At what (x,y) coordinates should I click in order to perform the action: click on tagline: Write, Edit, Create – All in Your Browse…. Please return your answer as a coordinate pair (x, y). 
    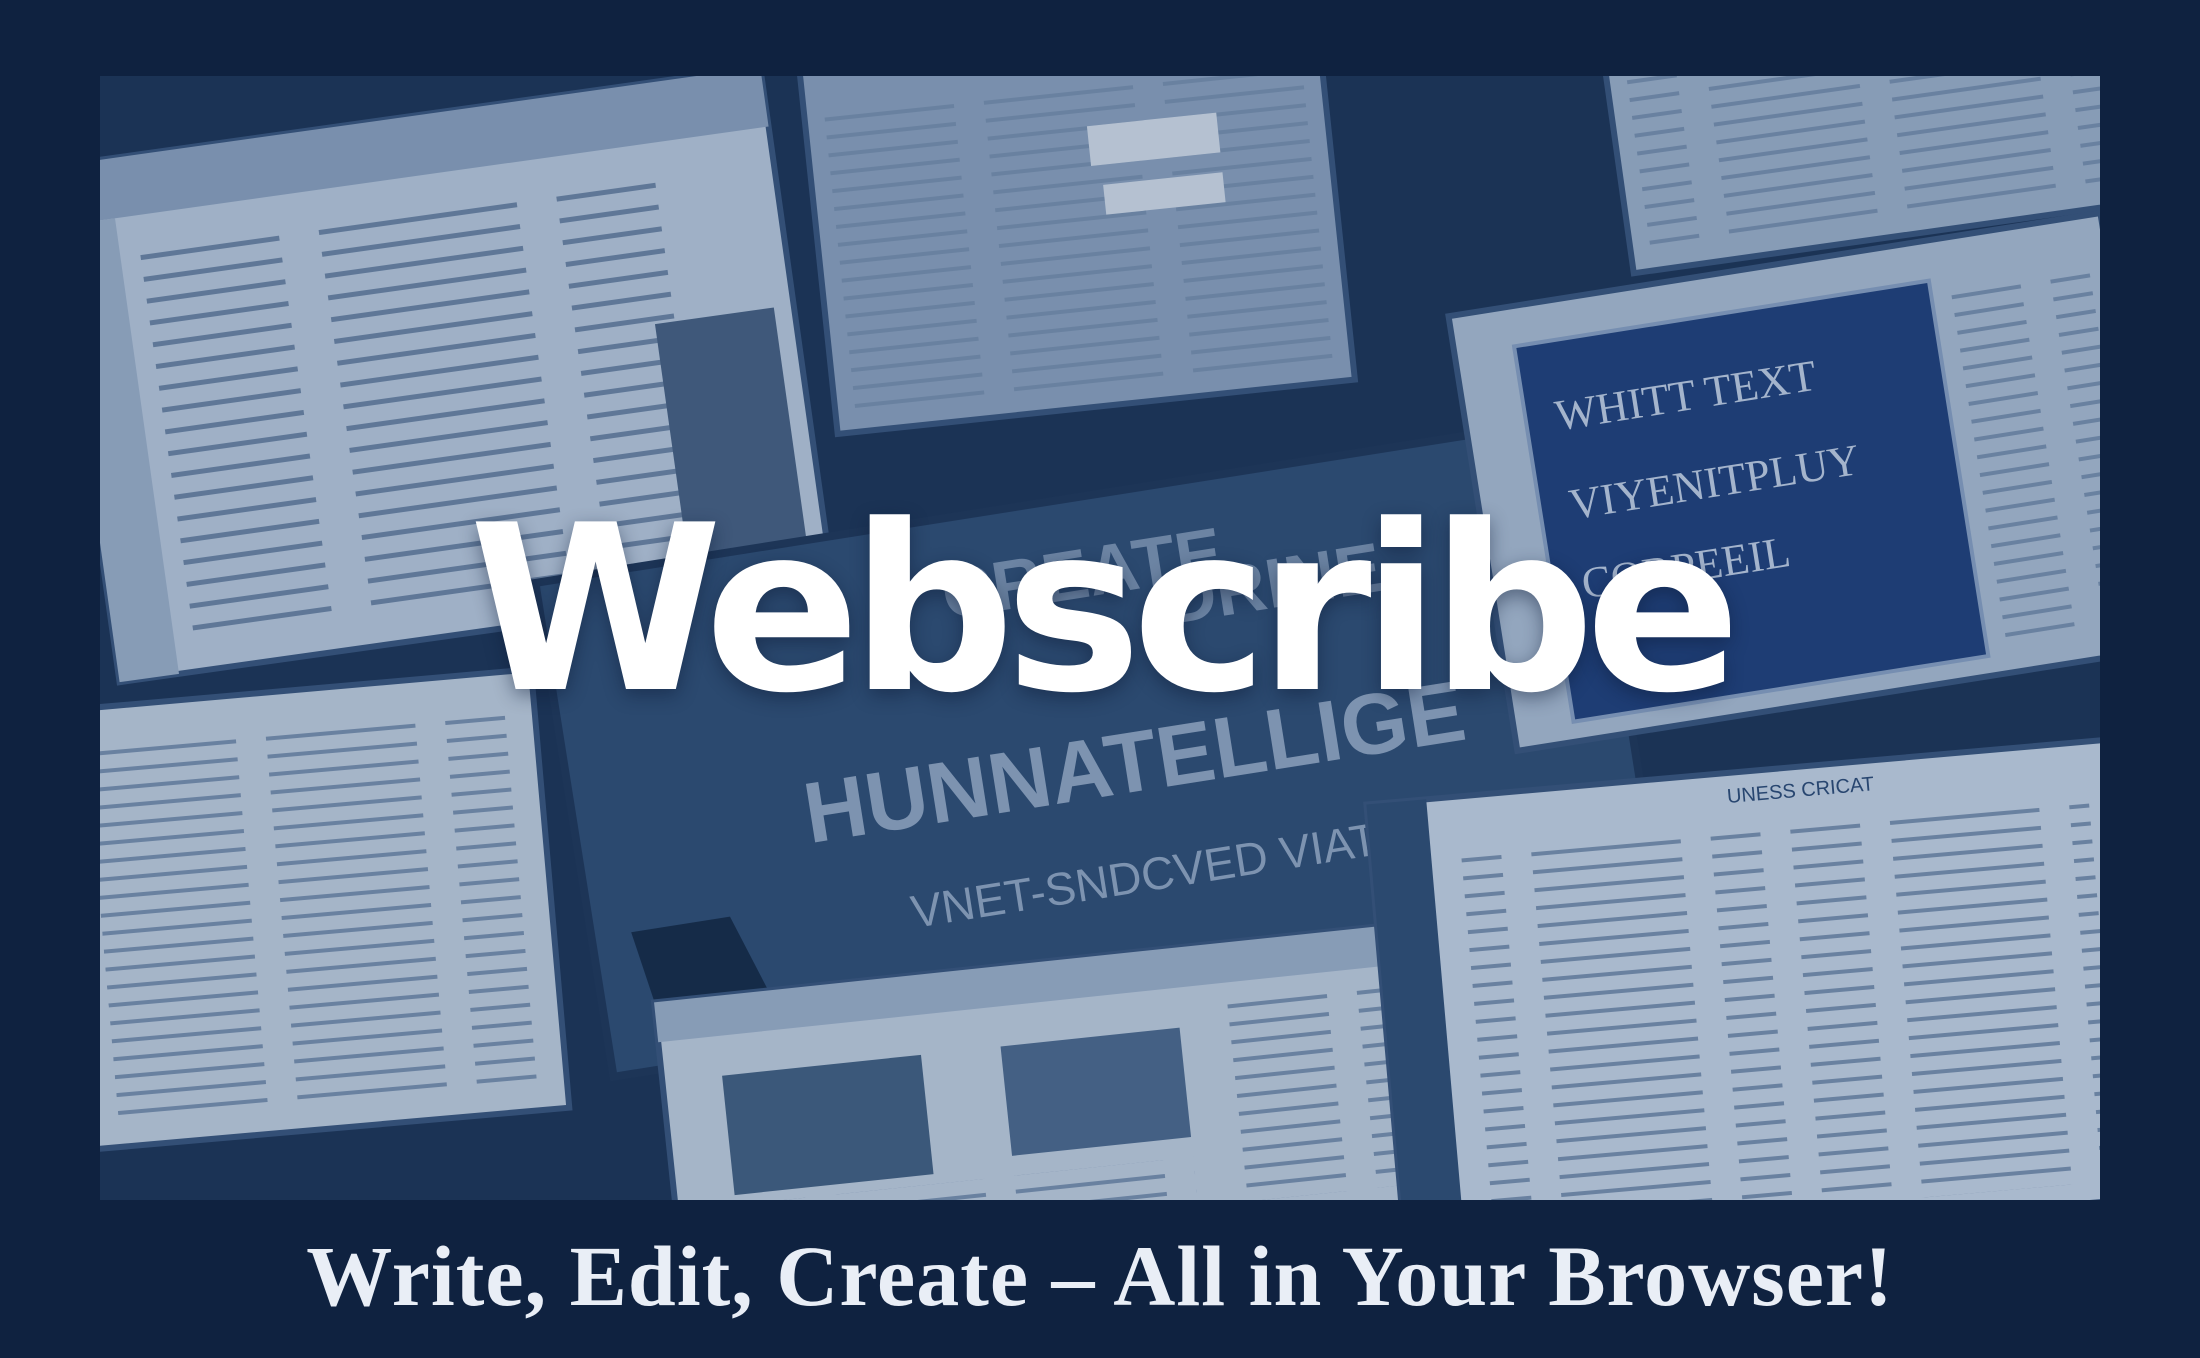
    Looking at the image, I should click on (1100, 1276).